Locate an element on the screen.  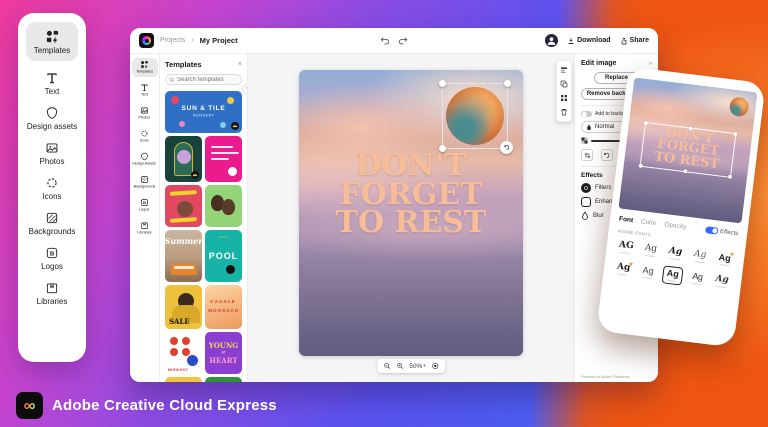
enhancements-icon is located at coordinates (586, 202).